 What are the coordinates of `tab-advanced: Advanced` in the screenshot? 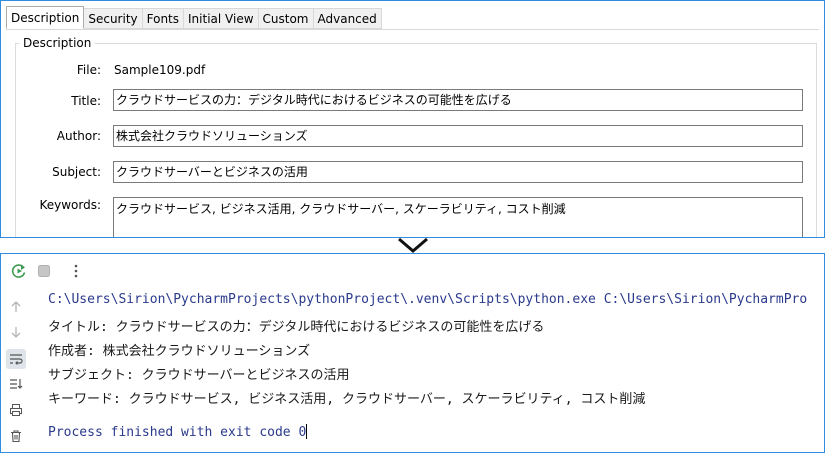 It's located at (347, 18).